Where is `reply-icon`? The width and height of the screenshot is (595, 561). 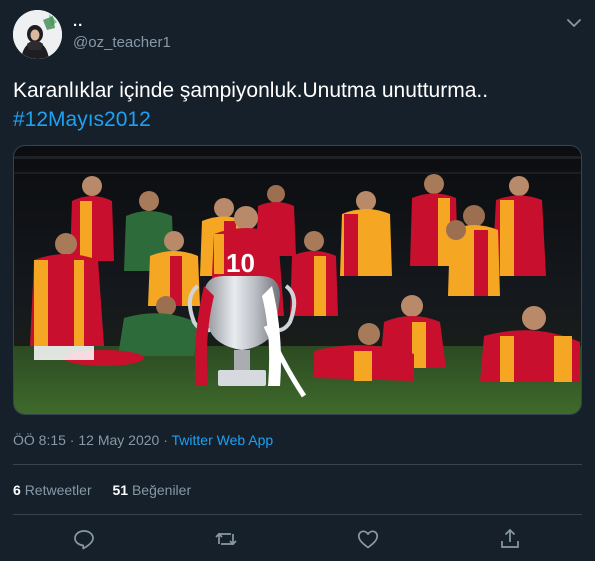
reply-icon is located at coordinates (84, 539).